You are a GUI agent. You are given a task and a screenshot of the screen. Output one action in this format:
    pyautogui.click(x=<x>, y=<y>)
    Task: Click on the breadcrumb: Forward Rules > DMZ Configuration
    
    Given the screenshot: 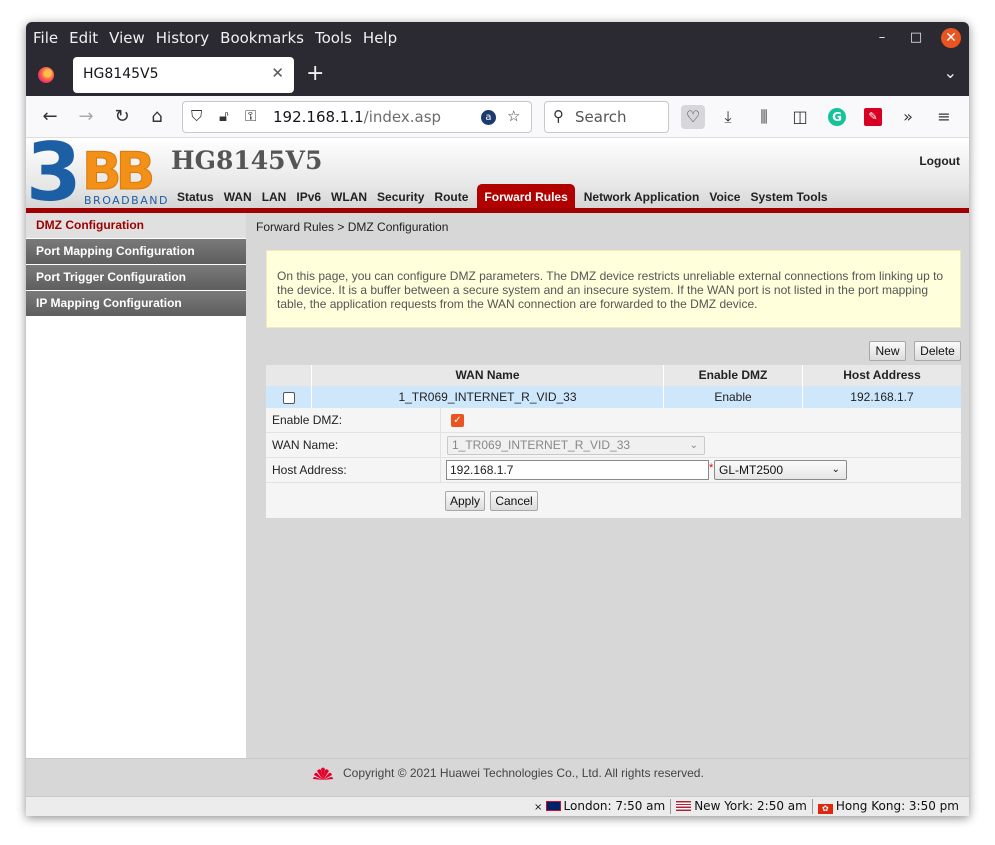 What is the action you would take?
    pyautogui.click(x=352, y=227)
    